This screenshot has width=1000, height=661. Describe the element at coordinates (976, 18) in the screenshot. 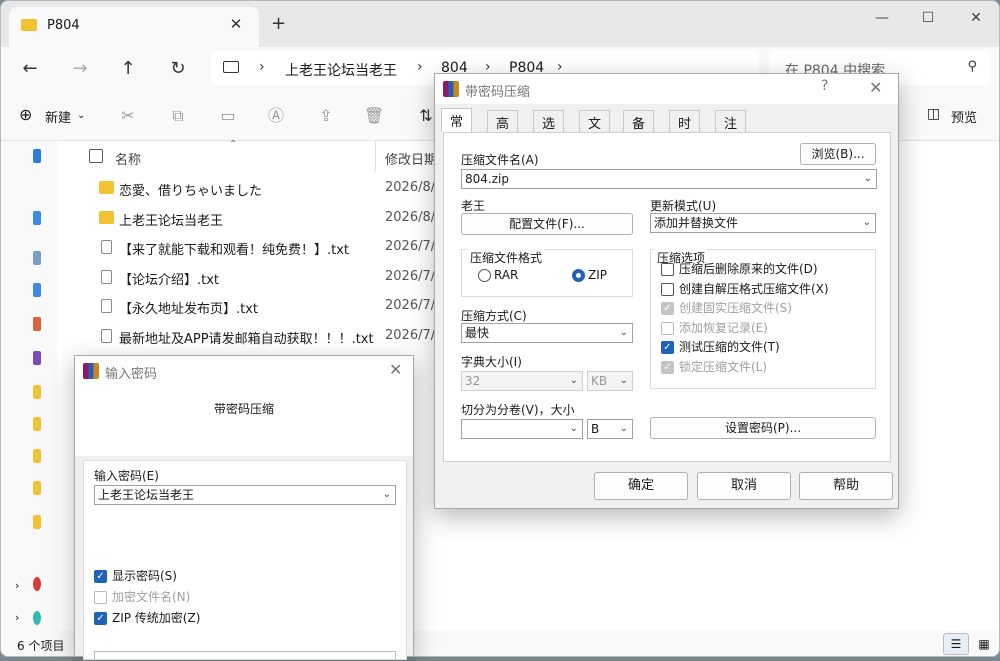

I see `close-window-button: ✕` at that location.